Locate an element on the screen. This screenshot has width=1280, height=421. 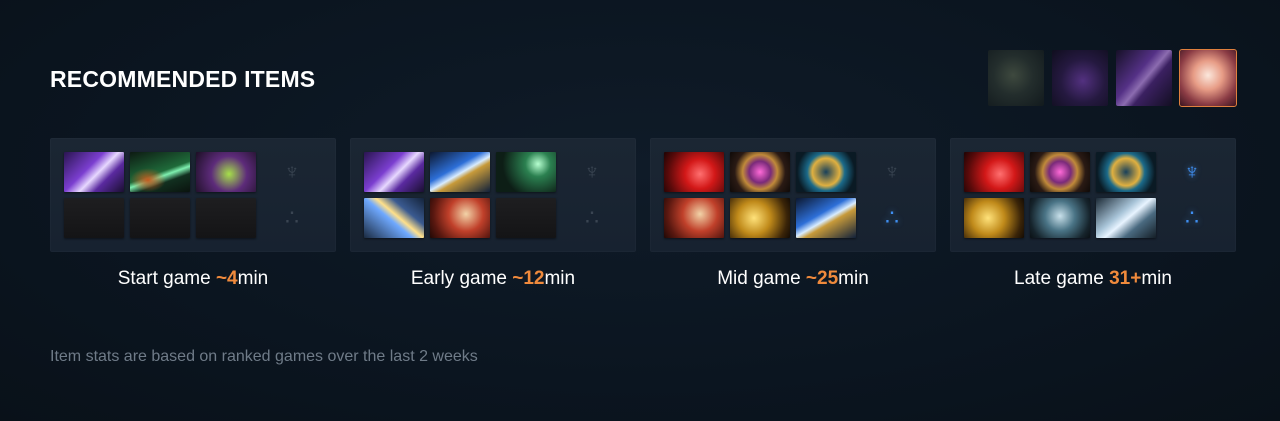
wand-item-icon is located at coordinates (526, 172).